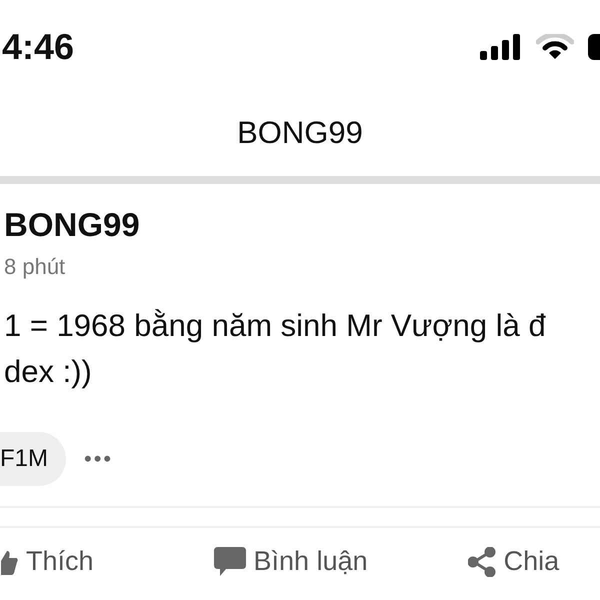  Describe the element at coordinates (48, 372) in the screenshot. I see `post-text: dex :))` at that location.